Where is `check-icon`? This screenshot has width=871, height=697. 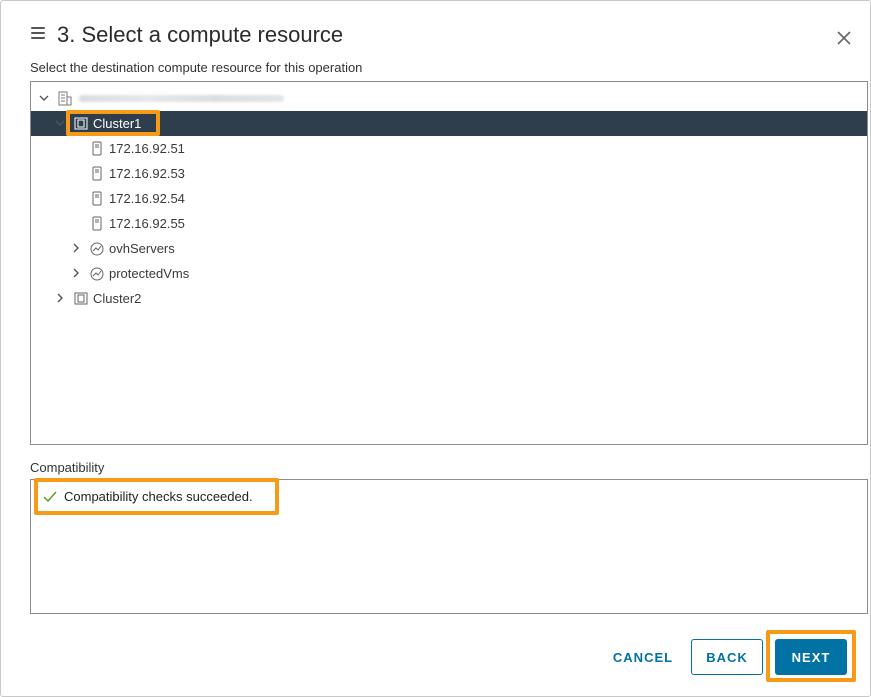 check-icon is located at coordinates (50, 497).